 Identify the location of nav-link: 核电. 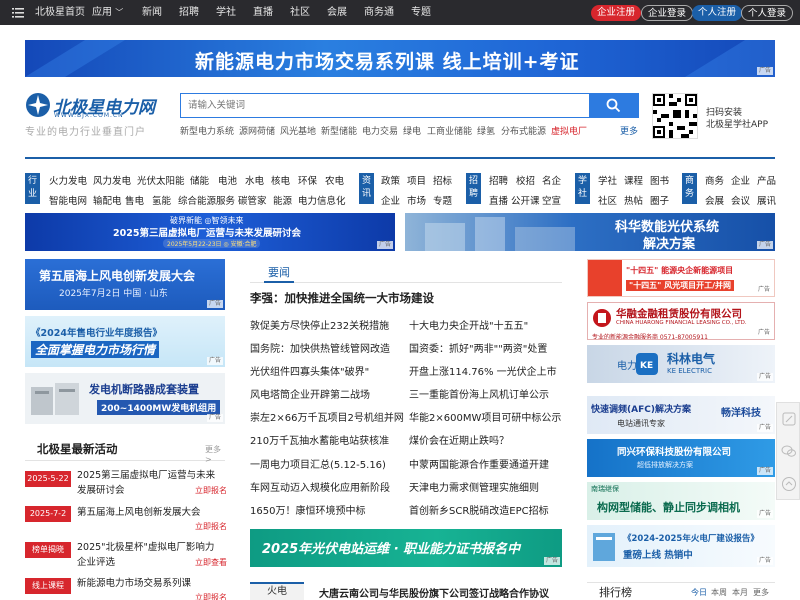
(280, 180).